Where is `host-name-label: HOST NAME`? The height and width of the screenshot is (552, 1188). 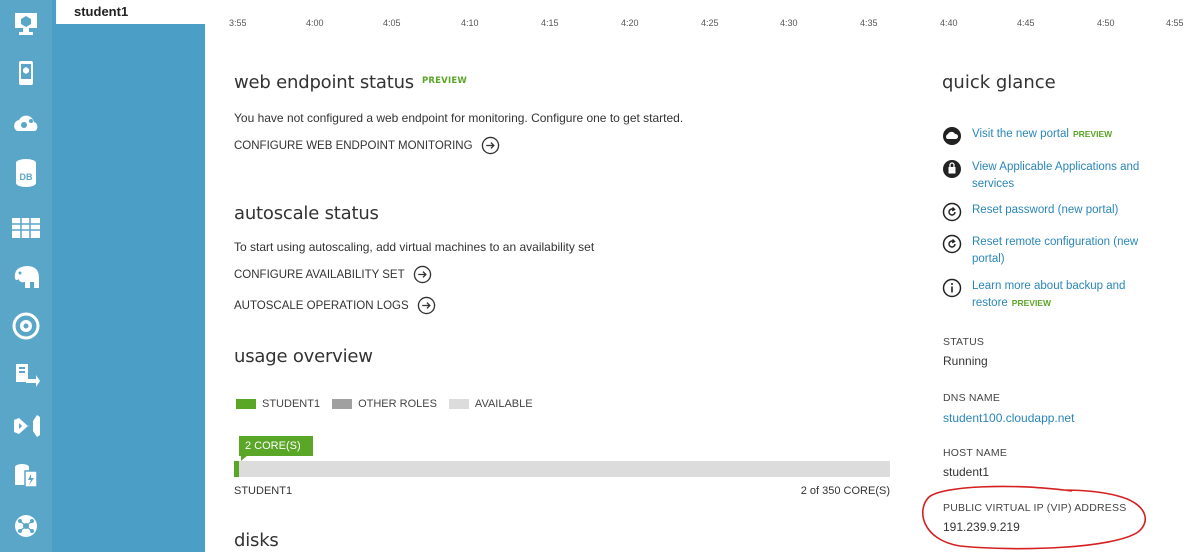 host-name-label: HOST NAME is located at coordinates (975, 453).